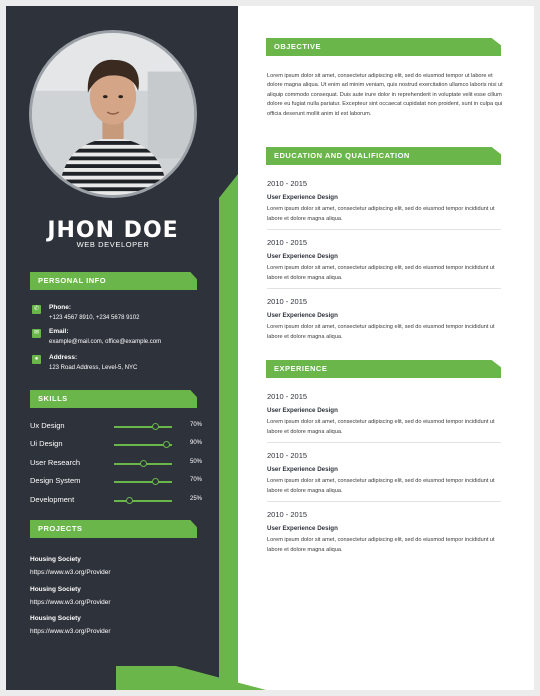 The image size is (540, 696). What do you see at coordinates (93, 368) in the screenshot?
I see `info-value: 123 Road Address, Level-5, NYC` at bounding box center [93, 368].